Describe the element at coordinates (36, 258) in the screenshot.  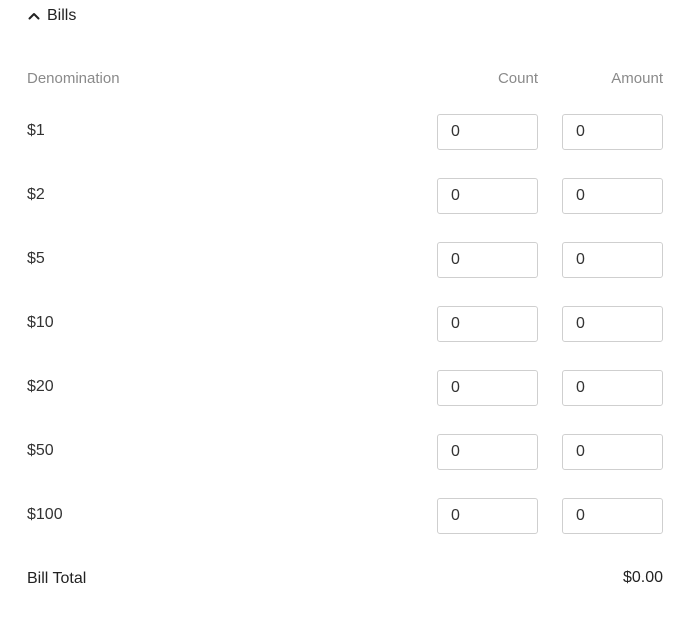
I see `denomination-label: $5` at that location.